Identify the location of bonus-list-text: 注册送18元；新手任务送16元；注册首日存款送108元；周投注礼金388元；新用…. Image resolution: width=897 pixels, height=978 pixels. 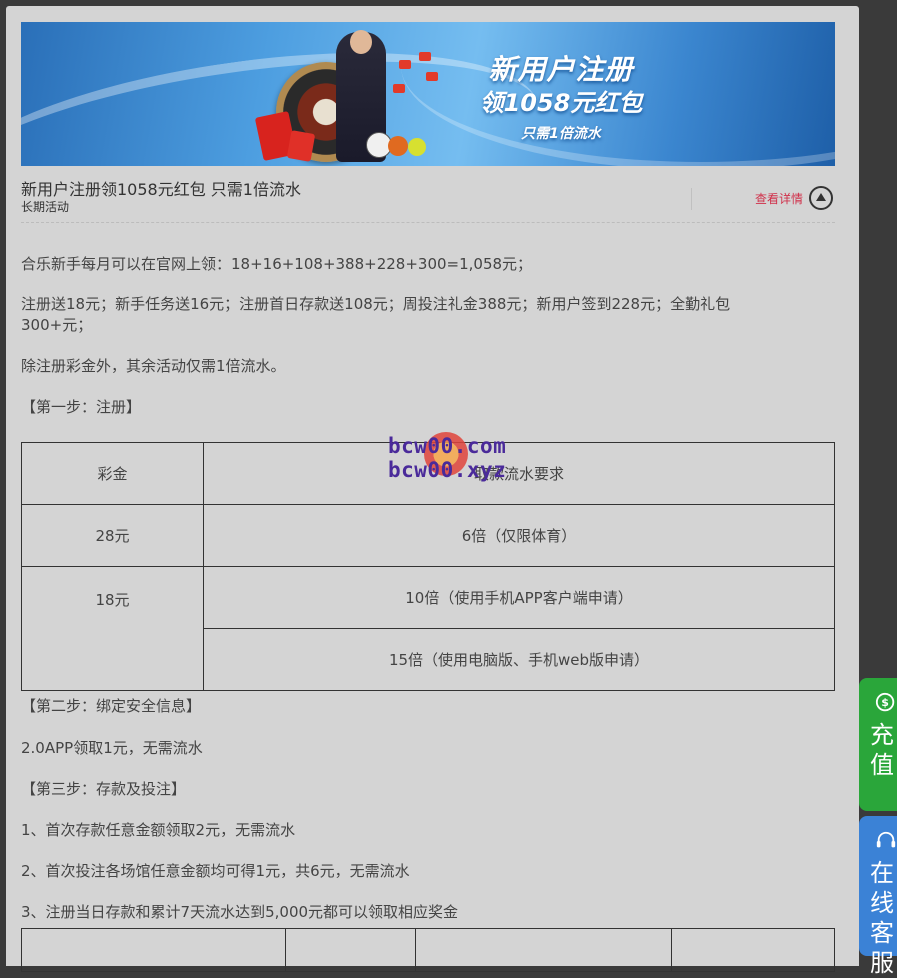
(376, 314).